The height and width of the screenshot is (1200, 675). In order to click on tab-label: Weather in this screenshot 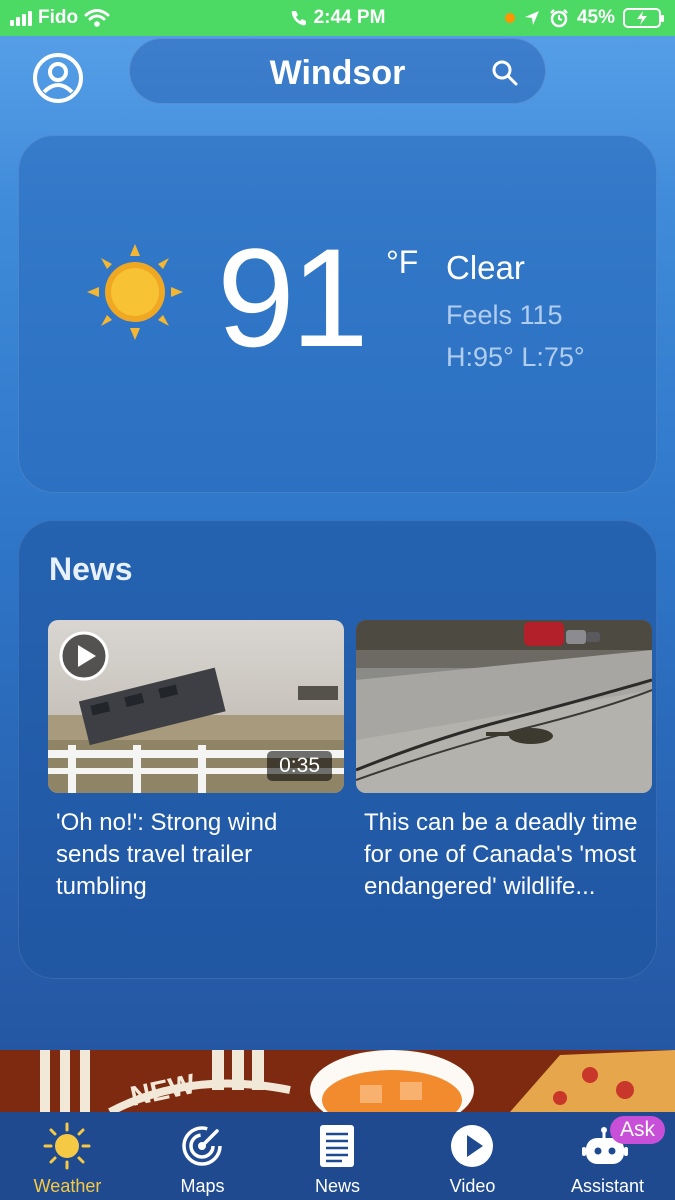, I will do `click(67, 1186)`.